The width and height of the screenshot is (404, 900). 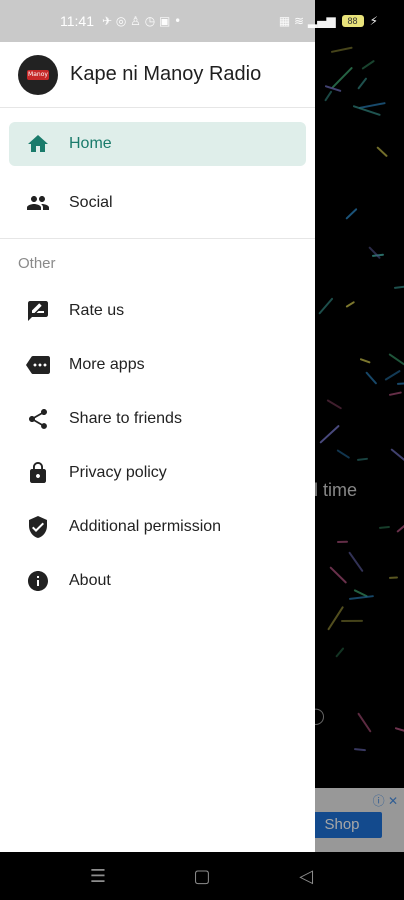 What do you see at coordinates (373, 21) in the screenshot?
I see `charging-icon: ⚡` at bounding box center [373, 21].